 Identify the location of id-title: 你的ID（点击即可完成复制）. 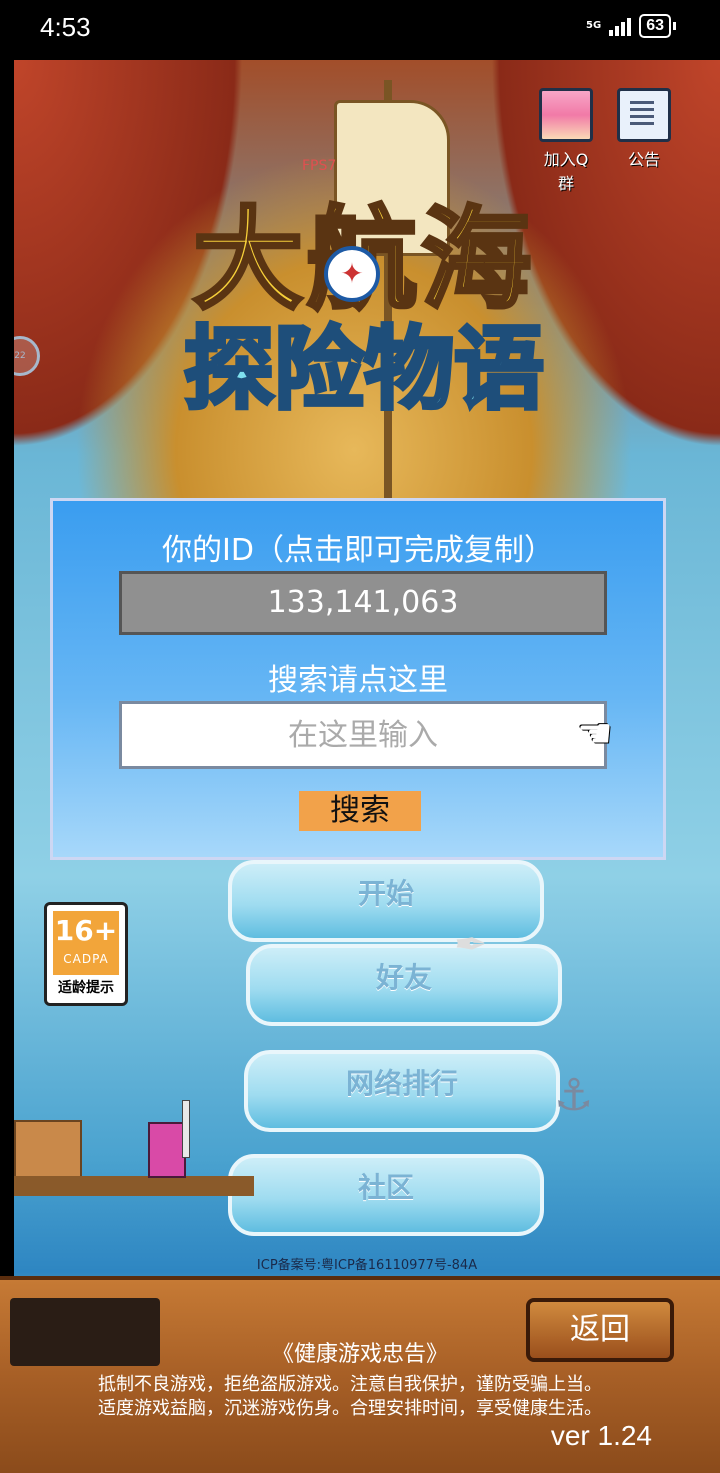
(358, 550).